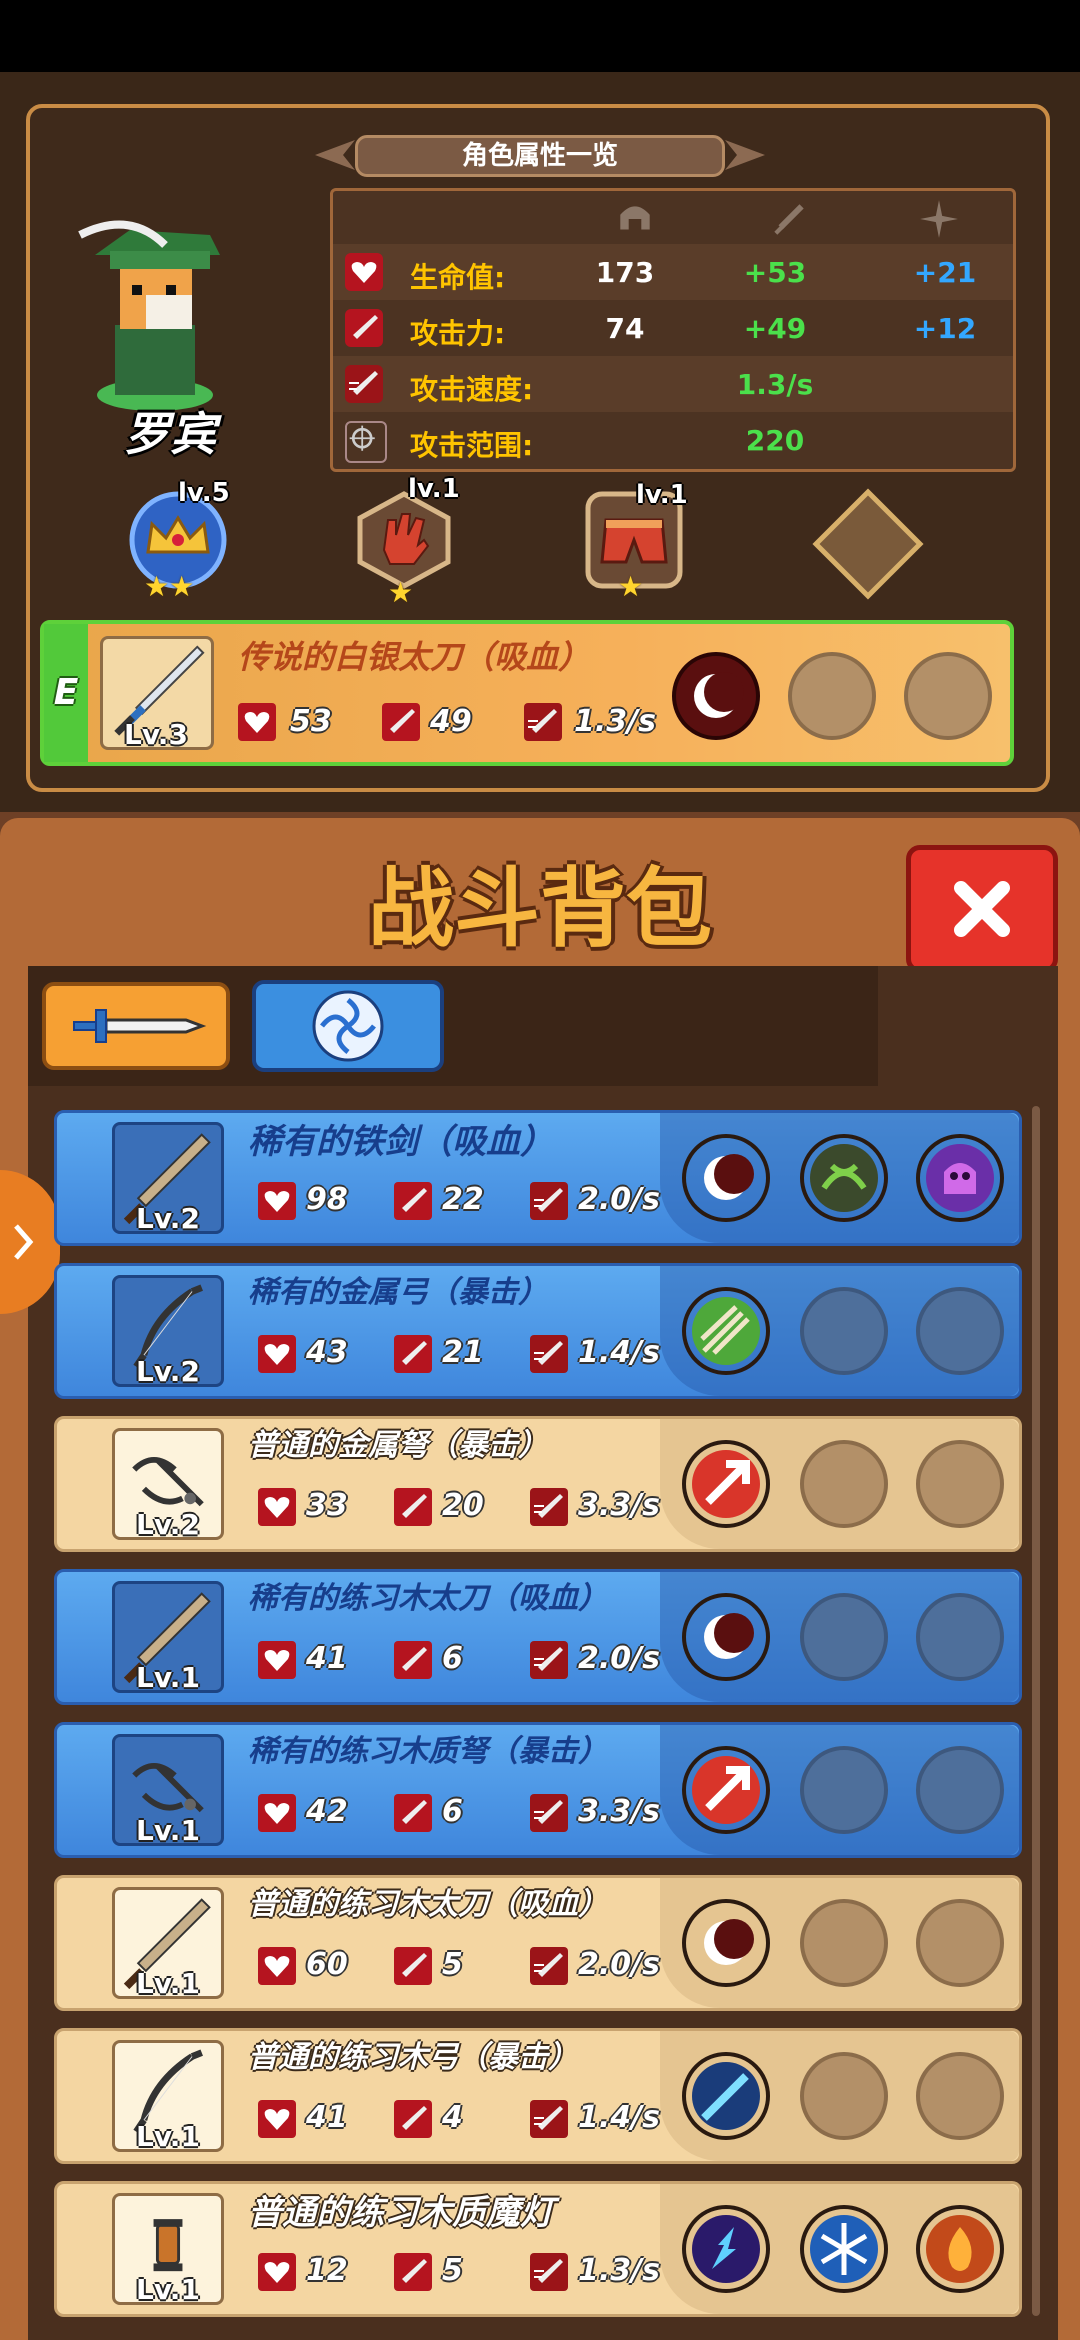 The image size is (1080, 2340). What do you see at coordinates (982, 909) in the screenshot?
I see `close-button` at bounding box center [982, 909].